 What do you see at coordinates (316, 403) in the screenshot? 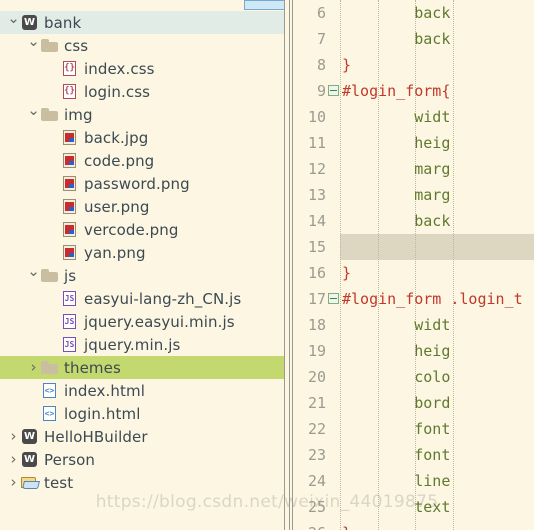
I see `line-number: 21` at bounding box center [316, 403].